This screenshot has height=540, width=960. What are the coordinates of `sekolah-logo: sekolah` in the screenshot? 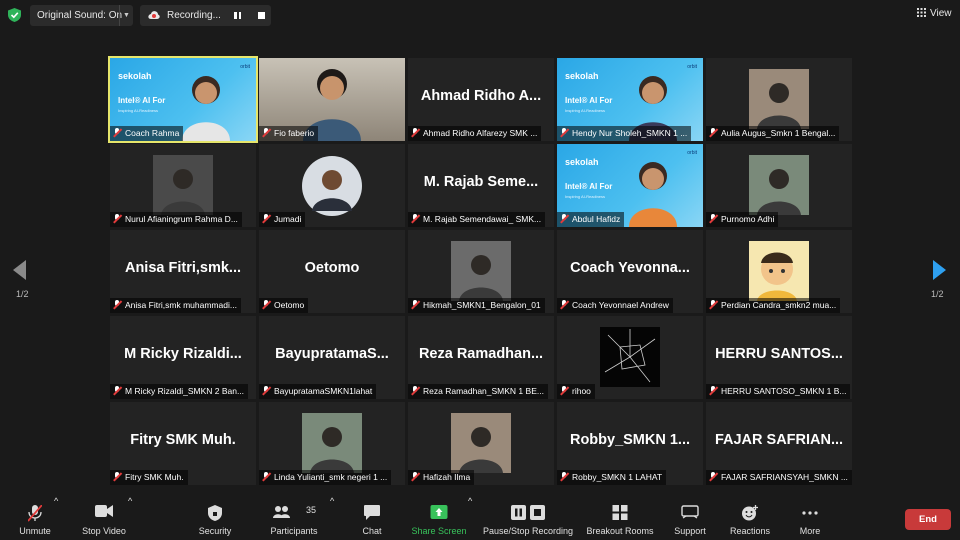 It's located at (582, 76).